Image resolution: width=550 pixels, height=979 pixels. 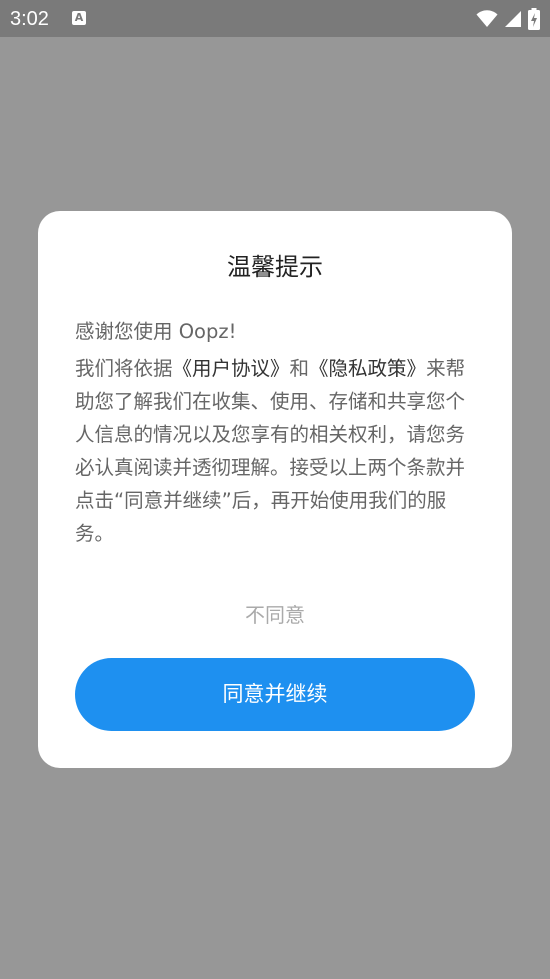 What do you see at coordinates (124, 368) in the screenshot?
I see `body-text-part1: 我们将依据` at bounding box center [124, 368].